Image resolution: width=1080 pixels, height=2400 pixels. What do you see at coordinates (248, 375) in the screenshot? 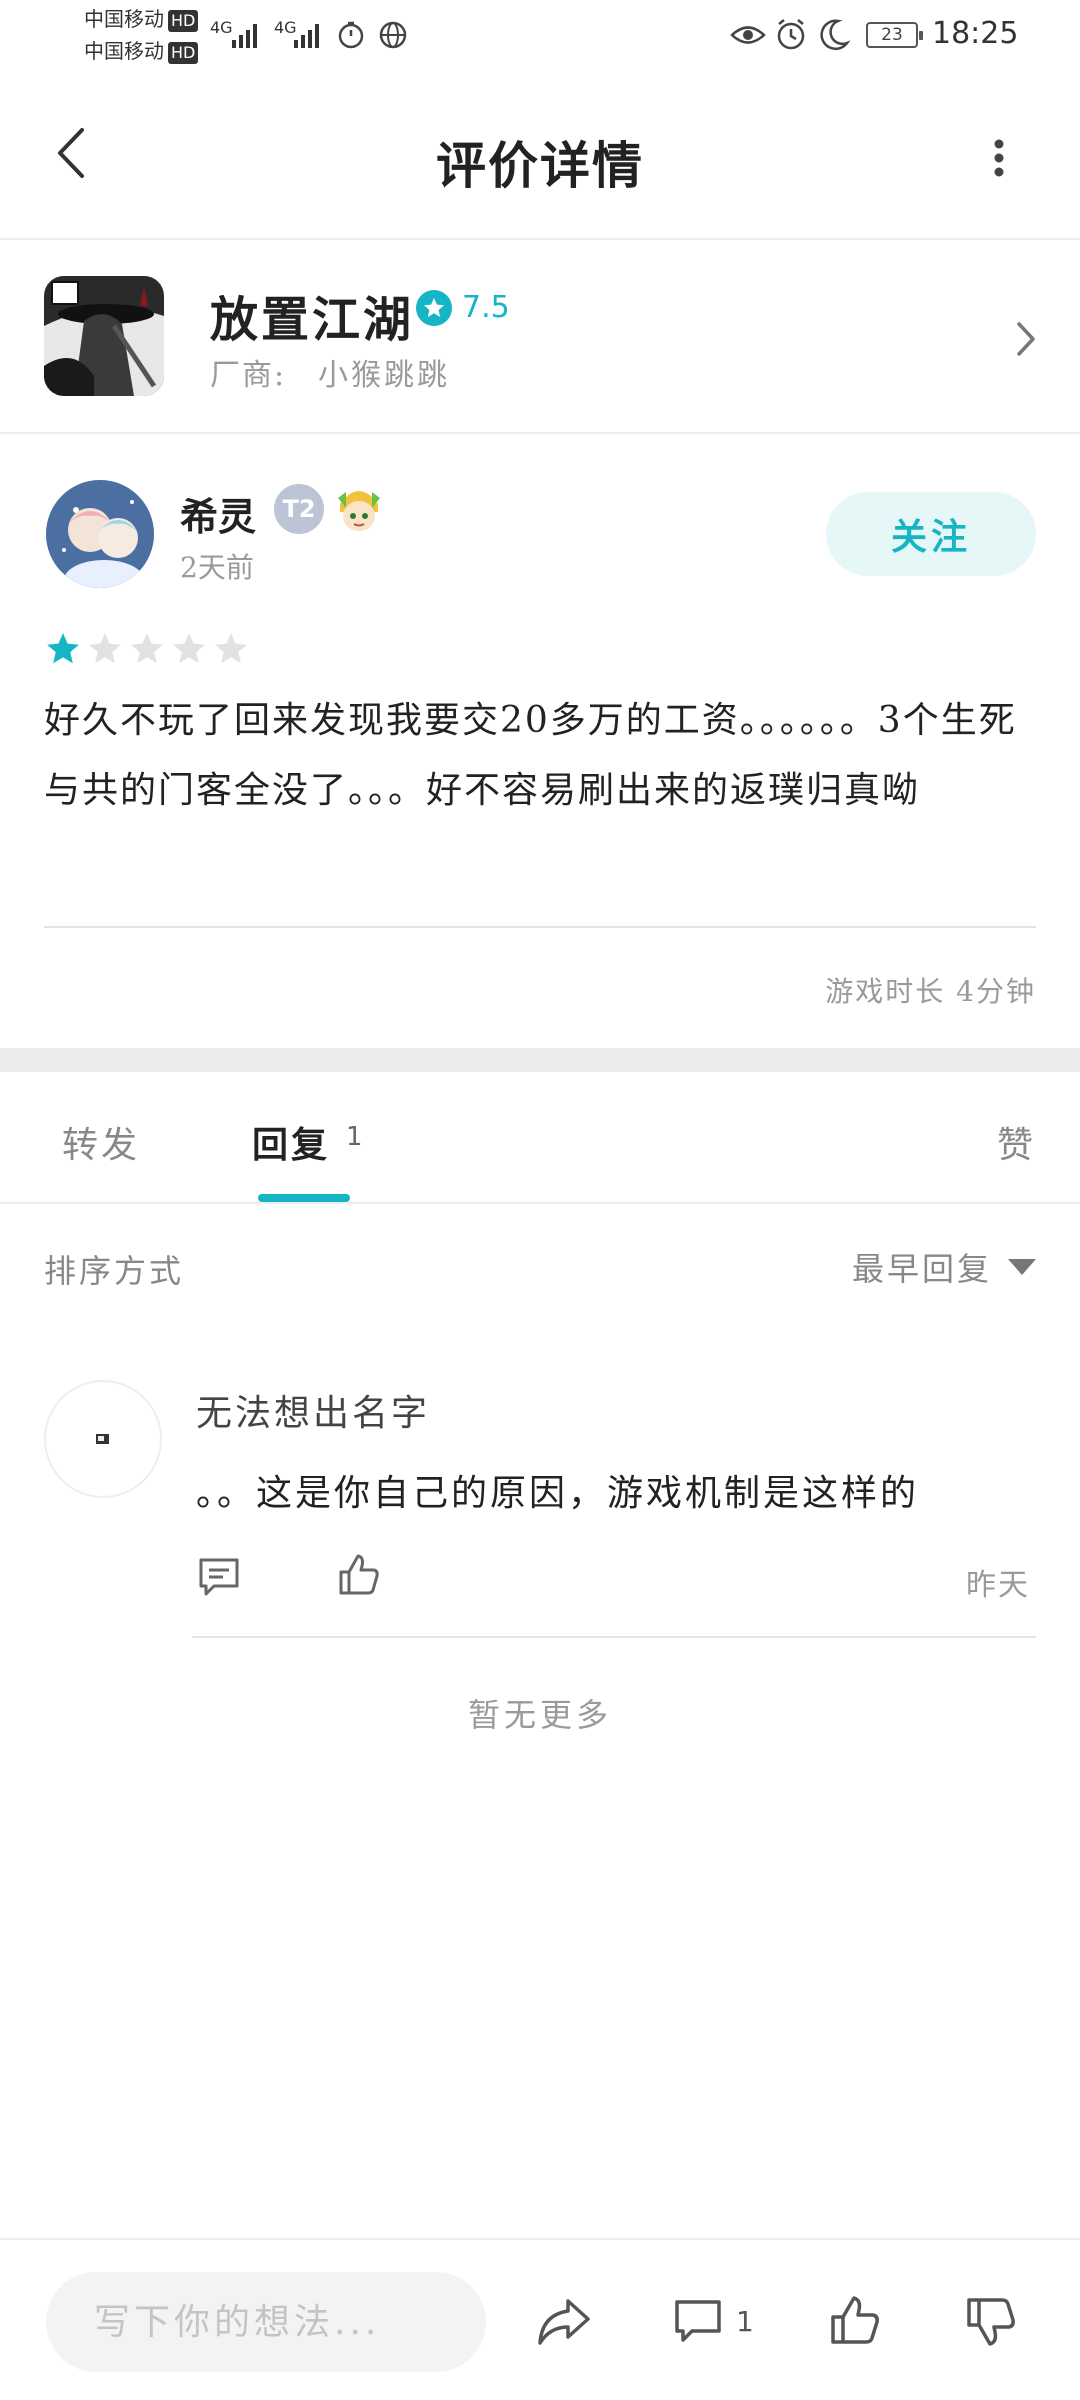
I see `maker-label: 厂商:` at bounding box center [248, 375].